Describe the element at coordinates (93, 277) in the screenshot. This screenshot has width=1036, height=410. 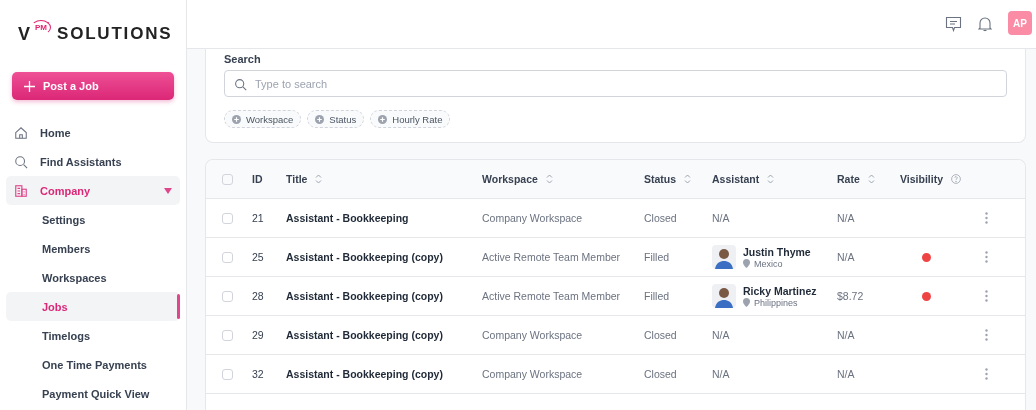
I see `nav-subitem: Workspaces` at that location.